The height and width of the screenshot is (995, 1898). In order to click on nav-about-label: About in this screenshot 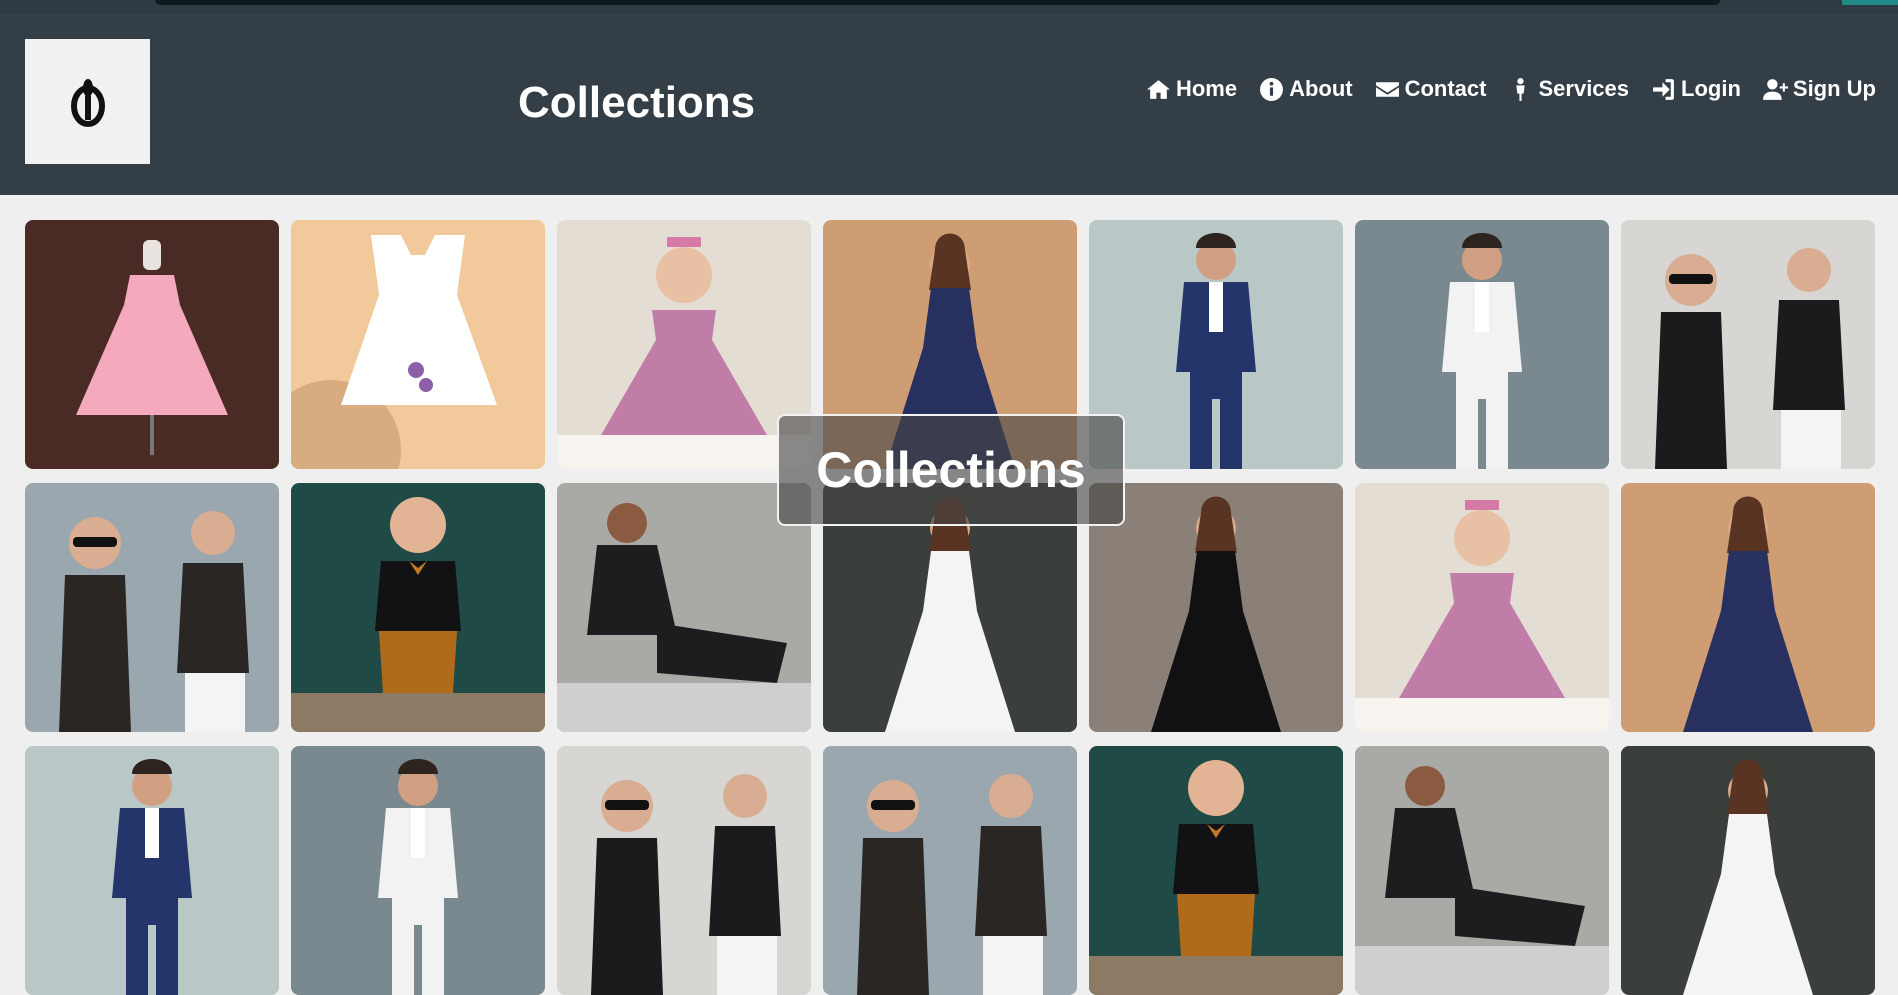, I will do `click(1321, 88)`.